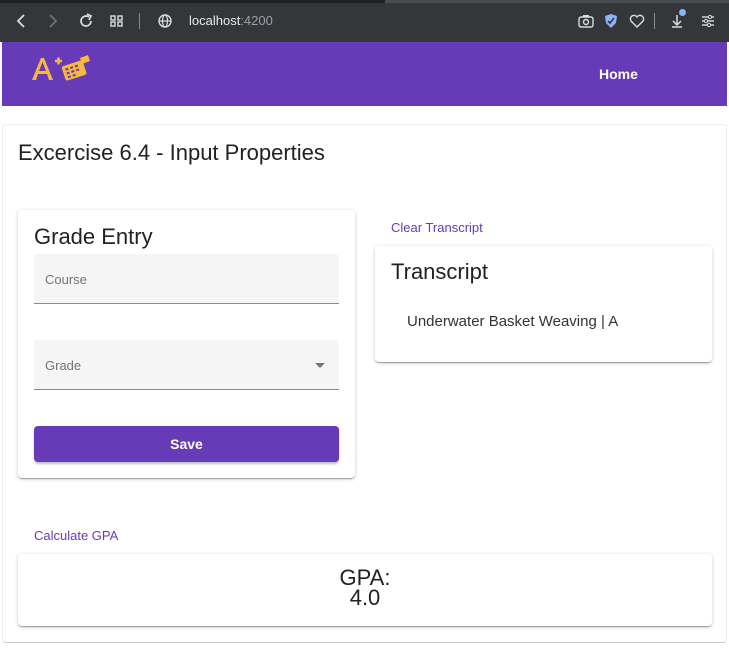 Image resolution: width=729 pixels, height=649 pixels. What do you see at coordinates (682, 12) in the screenshot?
I see `download-badge` at bounding box center [682, 12].